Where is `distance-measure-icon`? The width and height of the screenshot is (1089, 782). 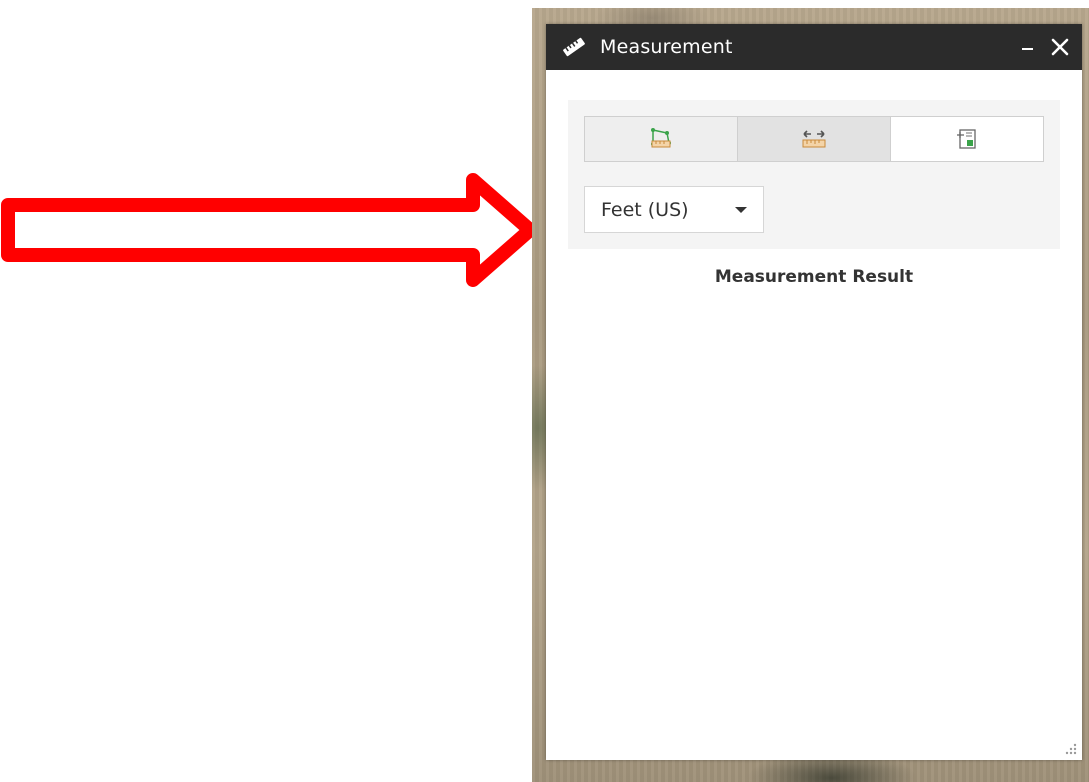
distance-measure-icon is located at coordinates (814, 139).